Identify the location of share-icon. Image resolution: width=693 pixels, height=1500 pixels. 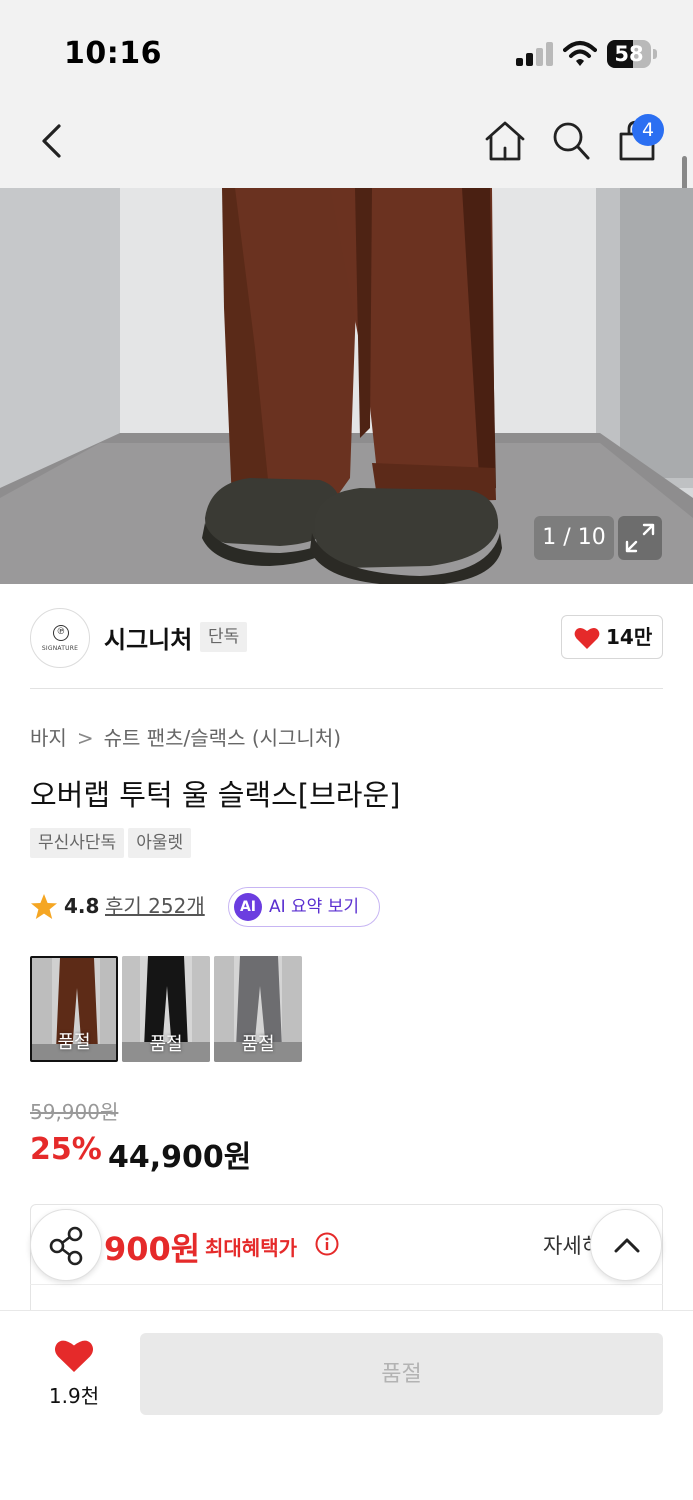
(66, 1246).